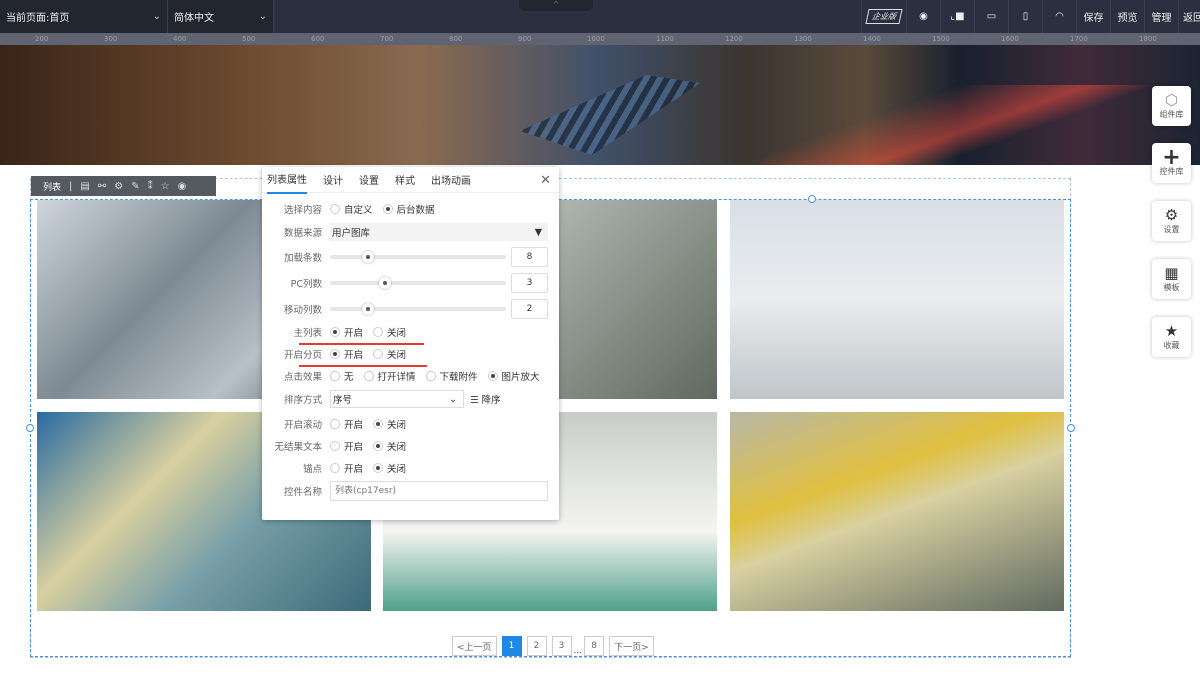 The image size is (1200, 677). What do you see at coordinates (734, 39) in the screenshot?
I see `ruler-tick-label: 1200` at bounding box center [734, 39].